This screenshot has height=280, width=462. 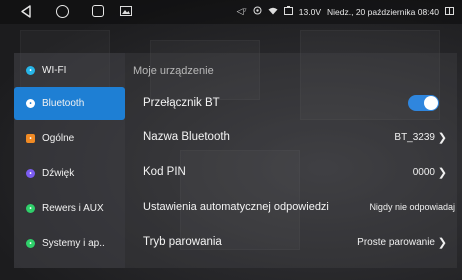 I want to click on bt-toggle, so click(x=423, y=103).